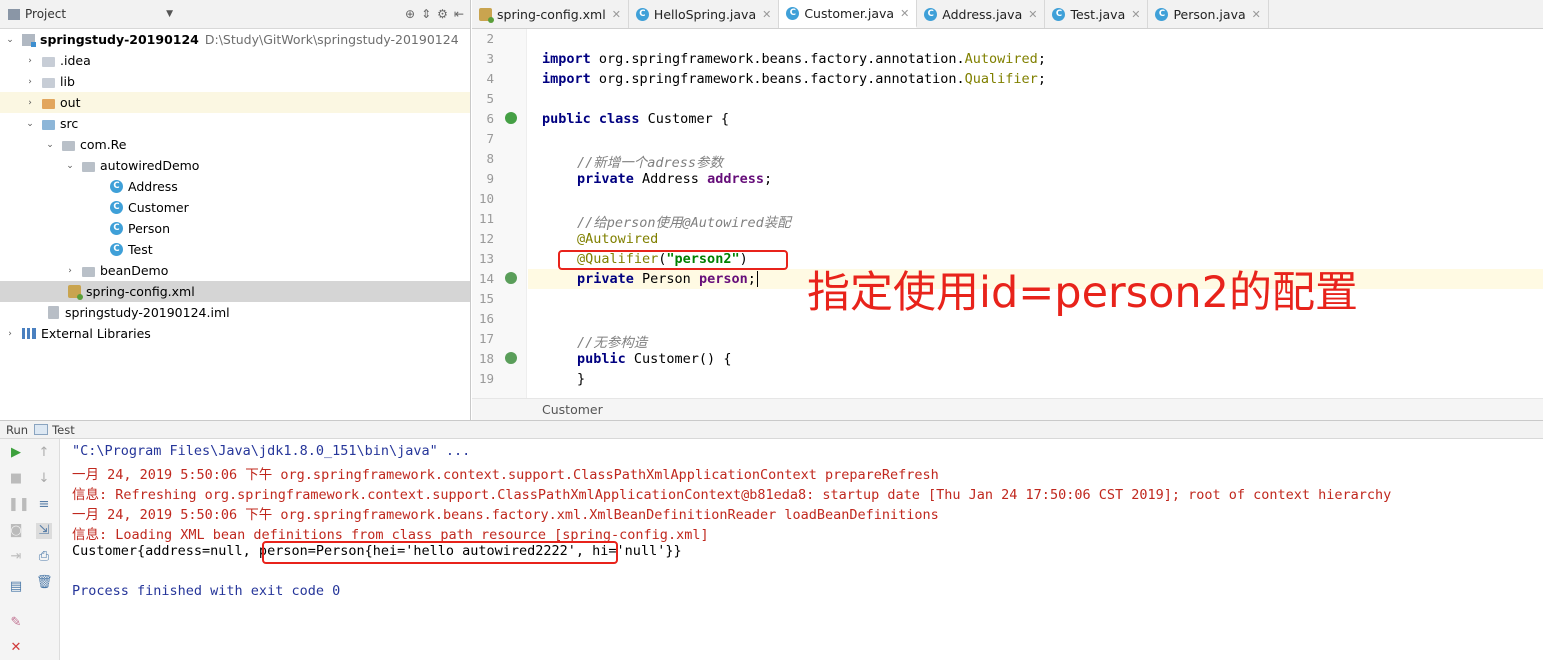  I want to click on run-config-icon, so click(41, 429).